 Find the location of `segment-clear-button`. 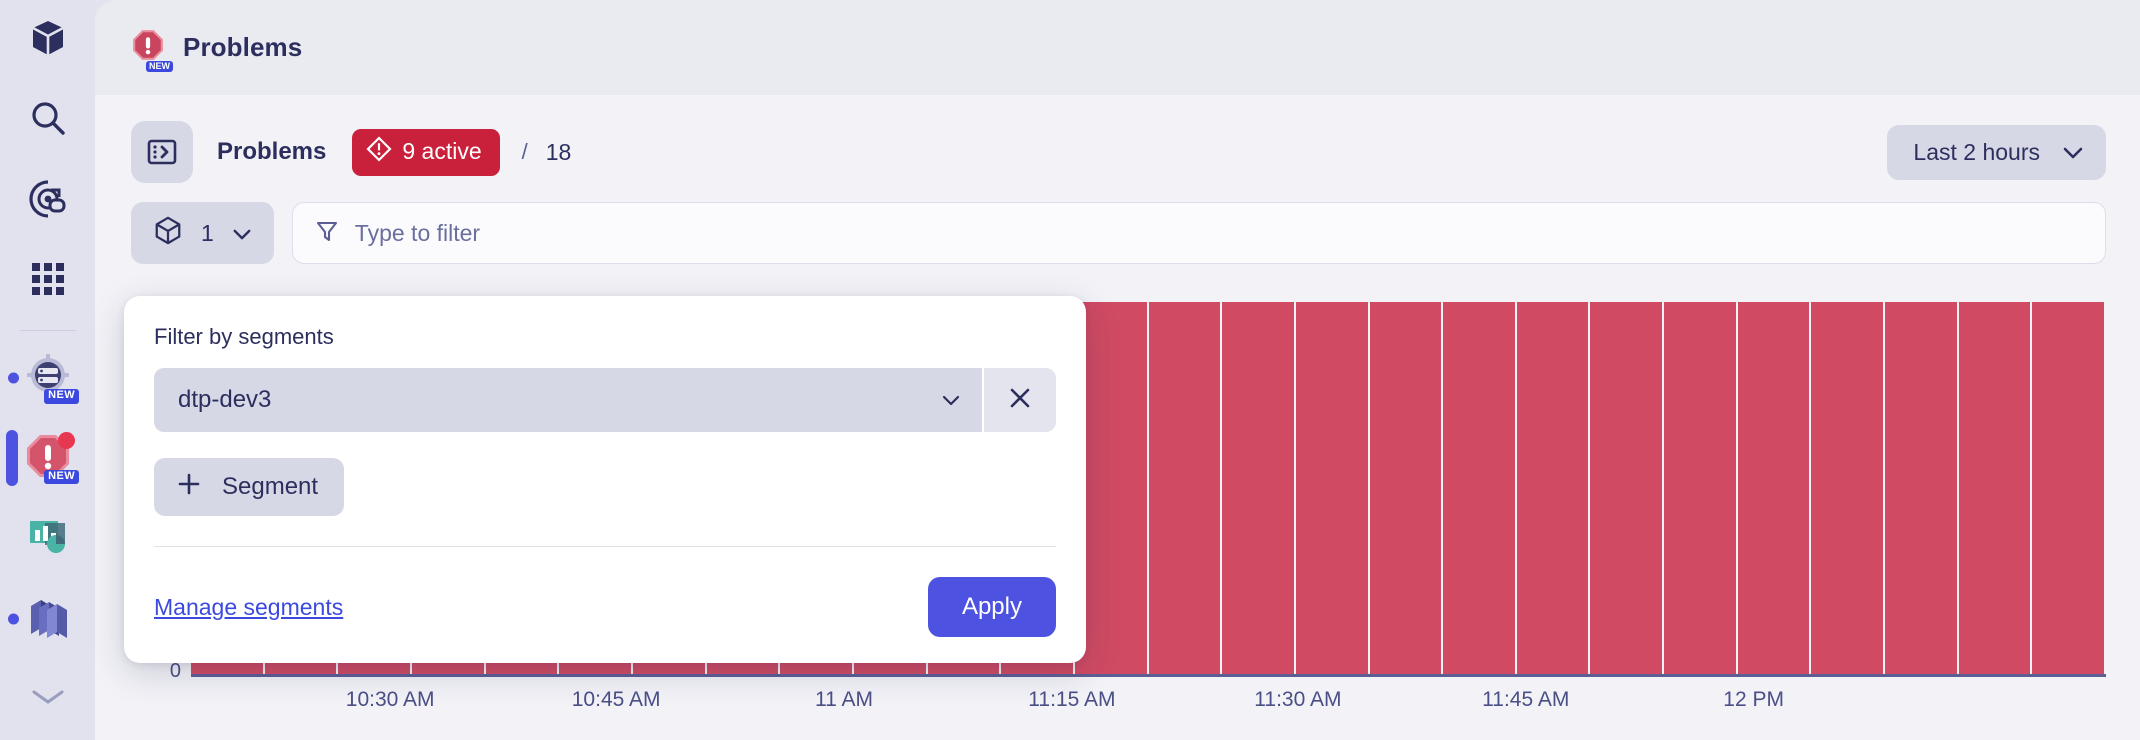

segment-clear-button is located at coordinates (1020, 400).